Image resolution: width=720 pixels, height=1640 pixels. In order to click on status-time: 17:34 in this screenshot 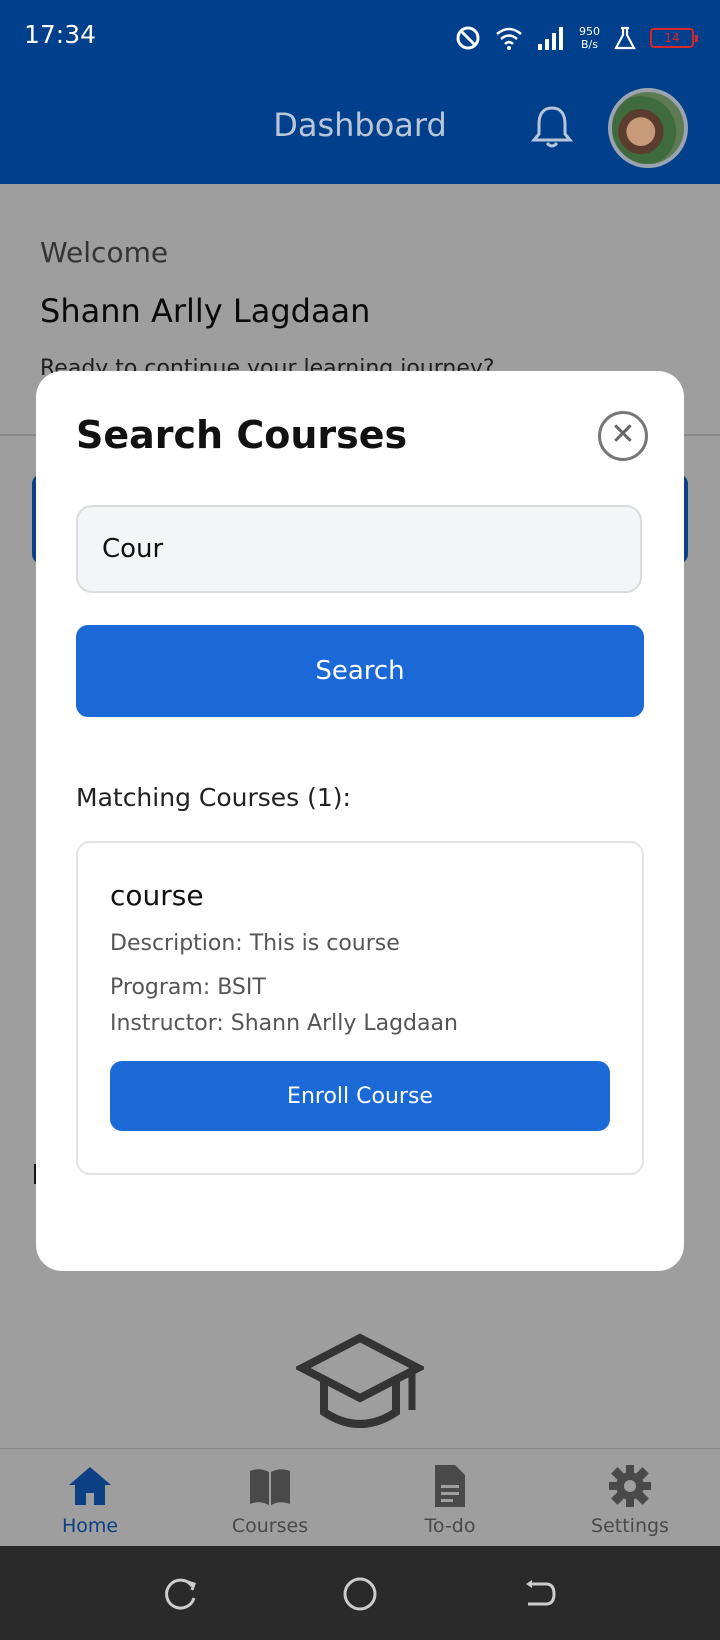, I will do `click(60, 34)`.